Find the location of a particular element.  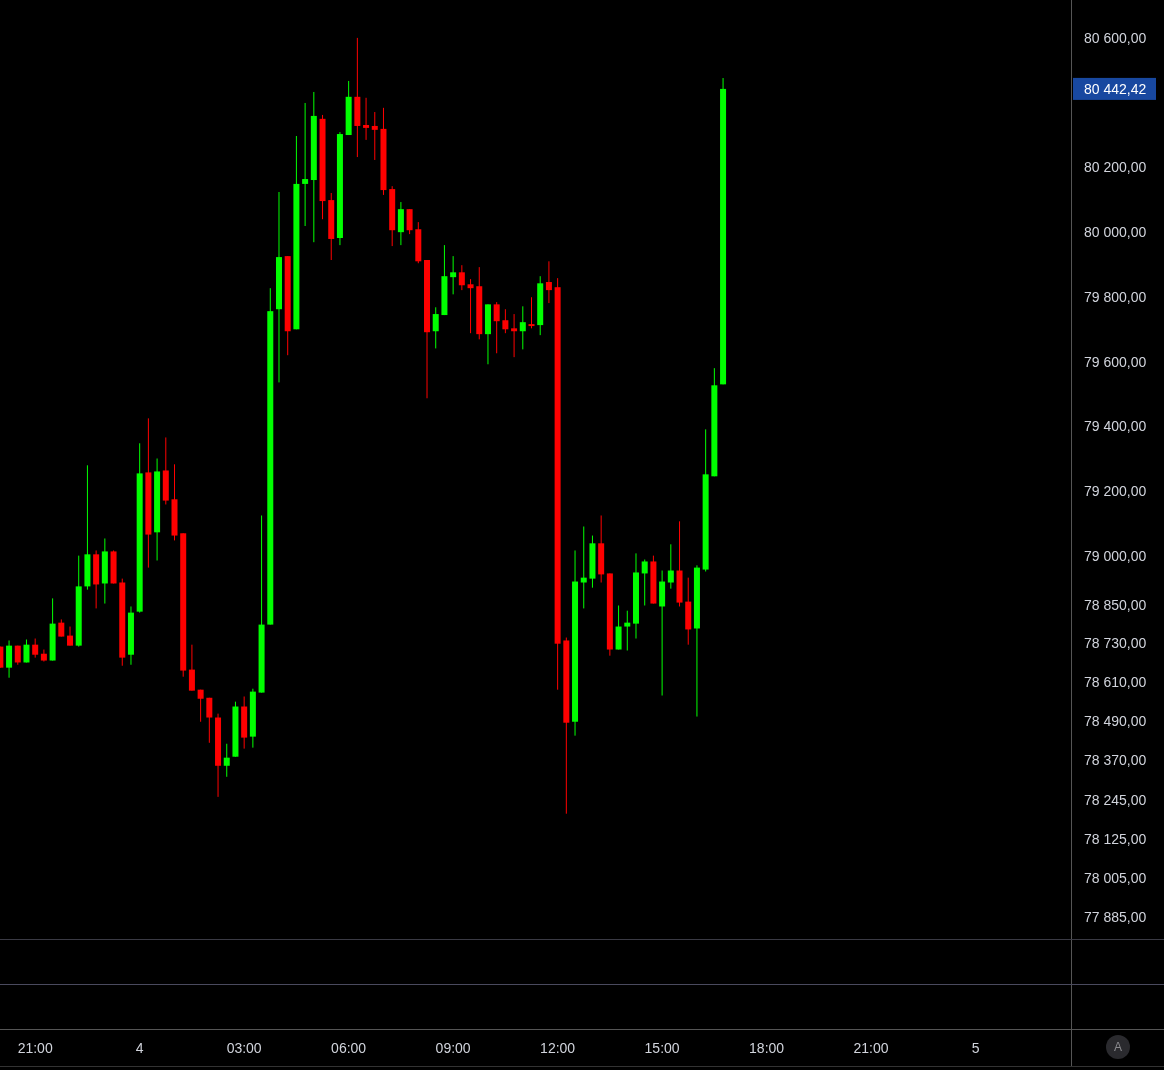

axis-label: 78 005,00 is located at coordinates (1115, 878).